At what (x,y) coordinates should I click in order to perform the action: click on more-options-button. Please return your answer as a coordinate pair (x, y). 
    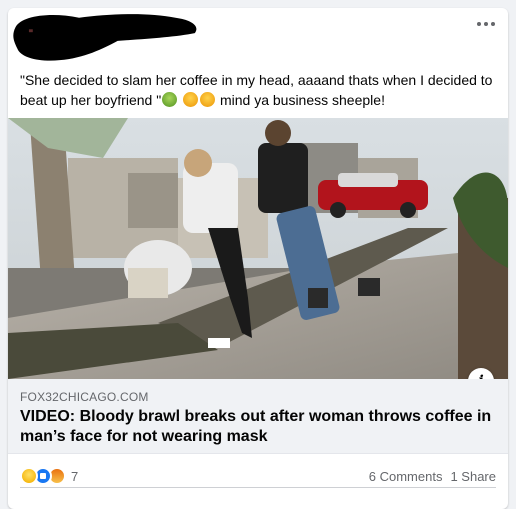
    Looking at the image, I should click on (486, 24).